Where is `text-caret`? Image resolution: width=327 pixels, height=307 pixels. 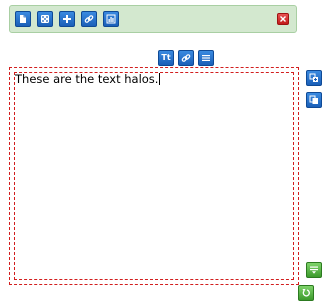 text-caret is located at coordinates (160, 79).